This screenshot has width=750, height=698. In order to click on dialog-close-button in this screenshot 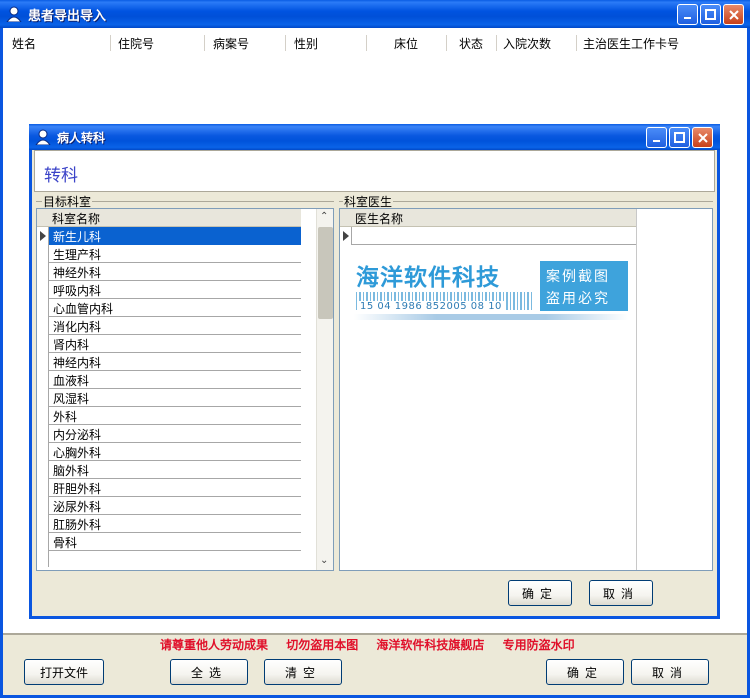, I will do `click(702, 137)`.